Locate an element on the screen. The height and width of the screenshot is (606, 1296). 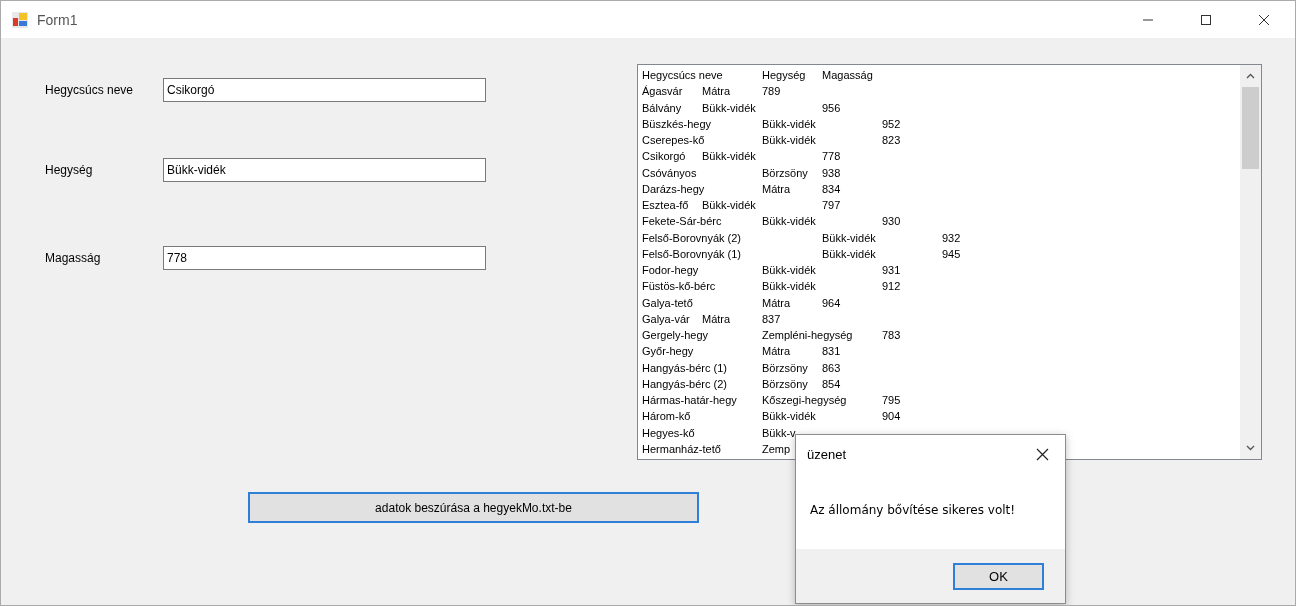
field-label: Hegycsúcs neve is located at coordinates (90, 90).